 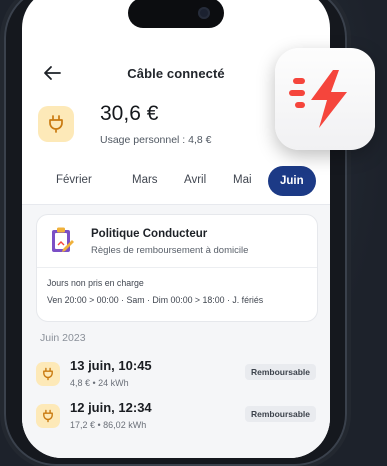 What do you see at coordinates (129, 113) in the screenshot?
I see `amount: 30,6 €` at bounding box center [129, 113].